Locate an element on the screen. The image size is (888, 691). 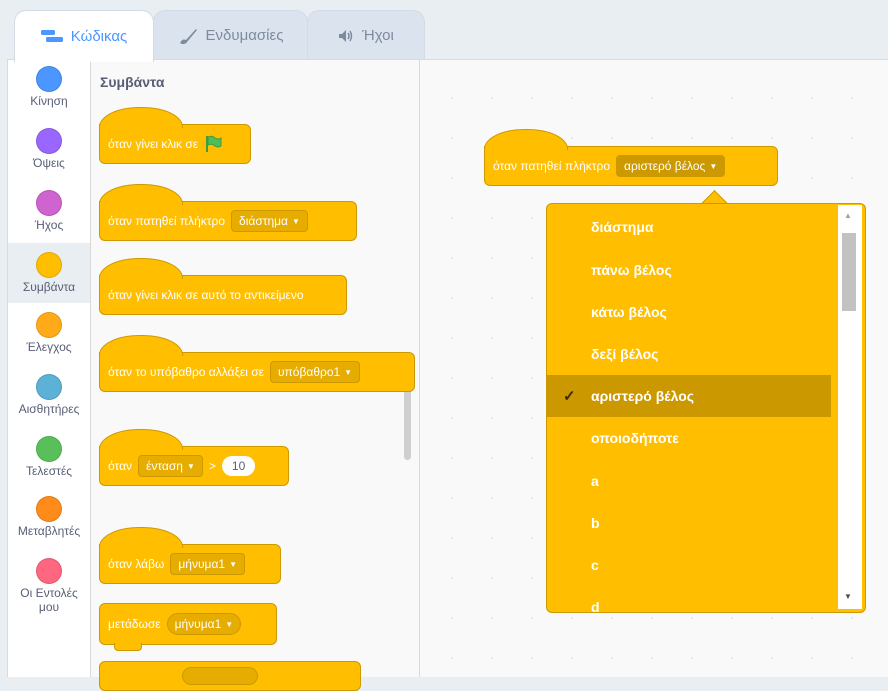
dropdown-option: d is located at coordinates (689, 599).